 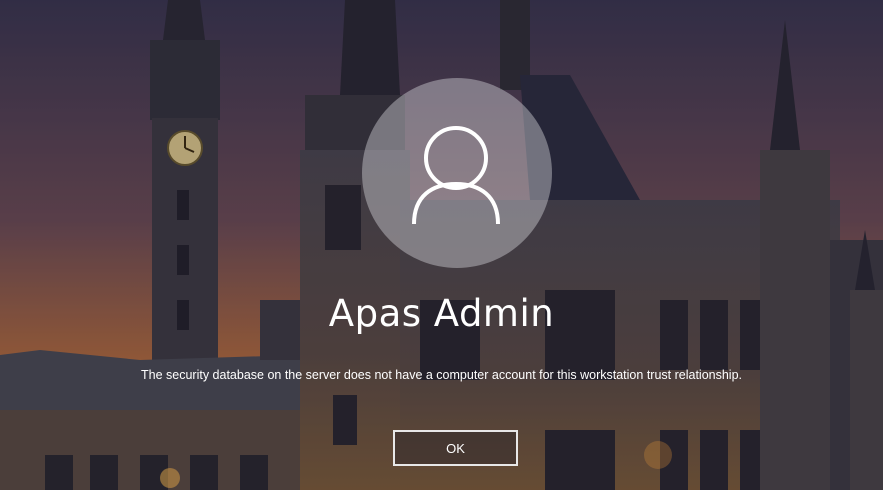 What do you see at coordinates (455, 448) in the screenshot?
I see `ok-button: OK` at bounding box center [455, 448].